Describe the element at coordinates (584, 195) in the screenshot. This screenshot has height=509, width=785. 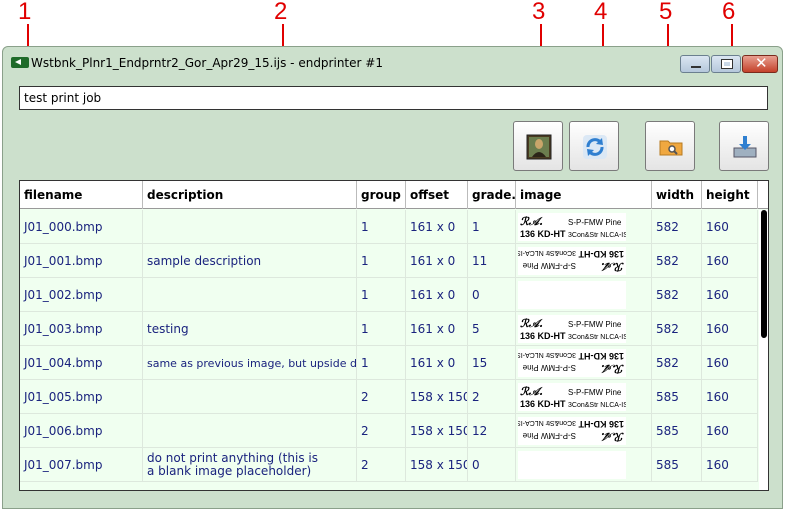
I see `column-header-image: image` at that location.